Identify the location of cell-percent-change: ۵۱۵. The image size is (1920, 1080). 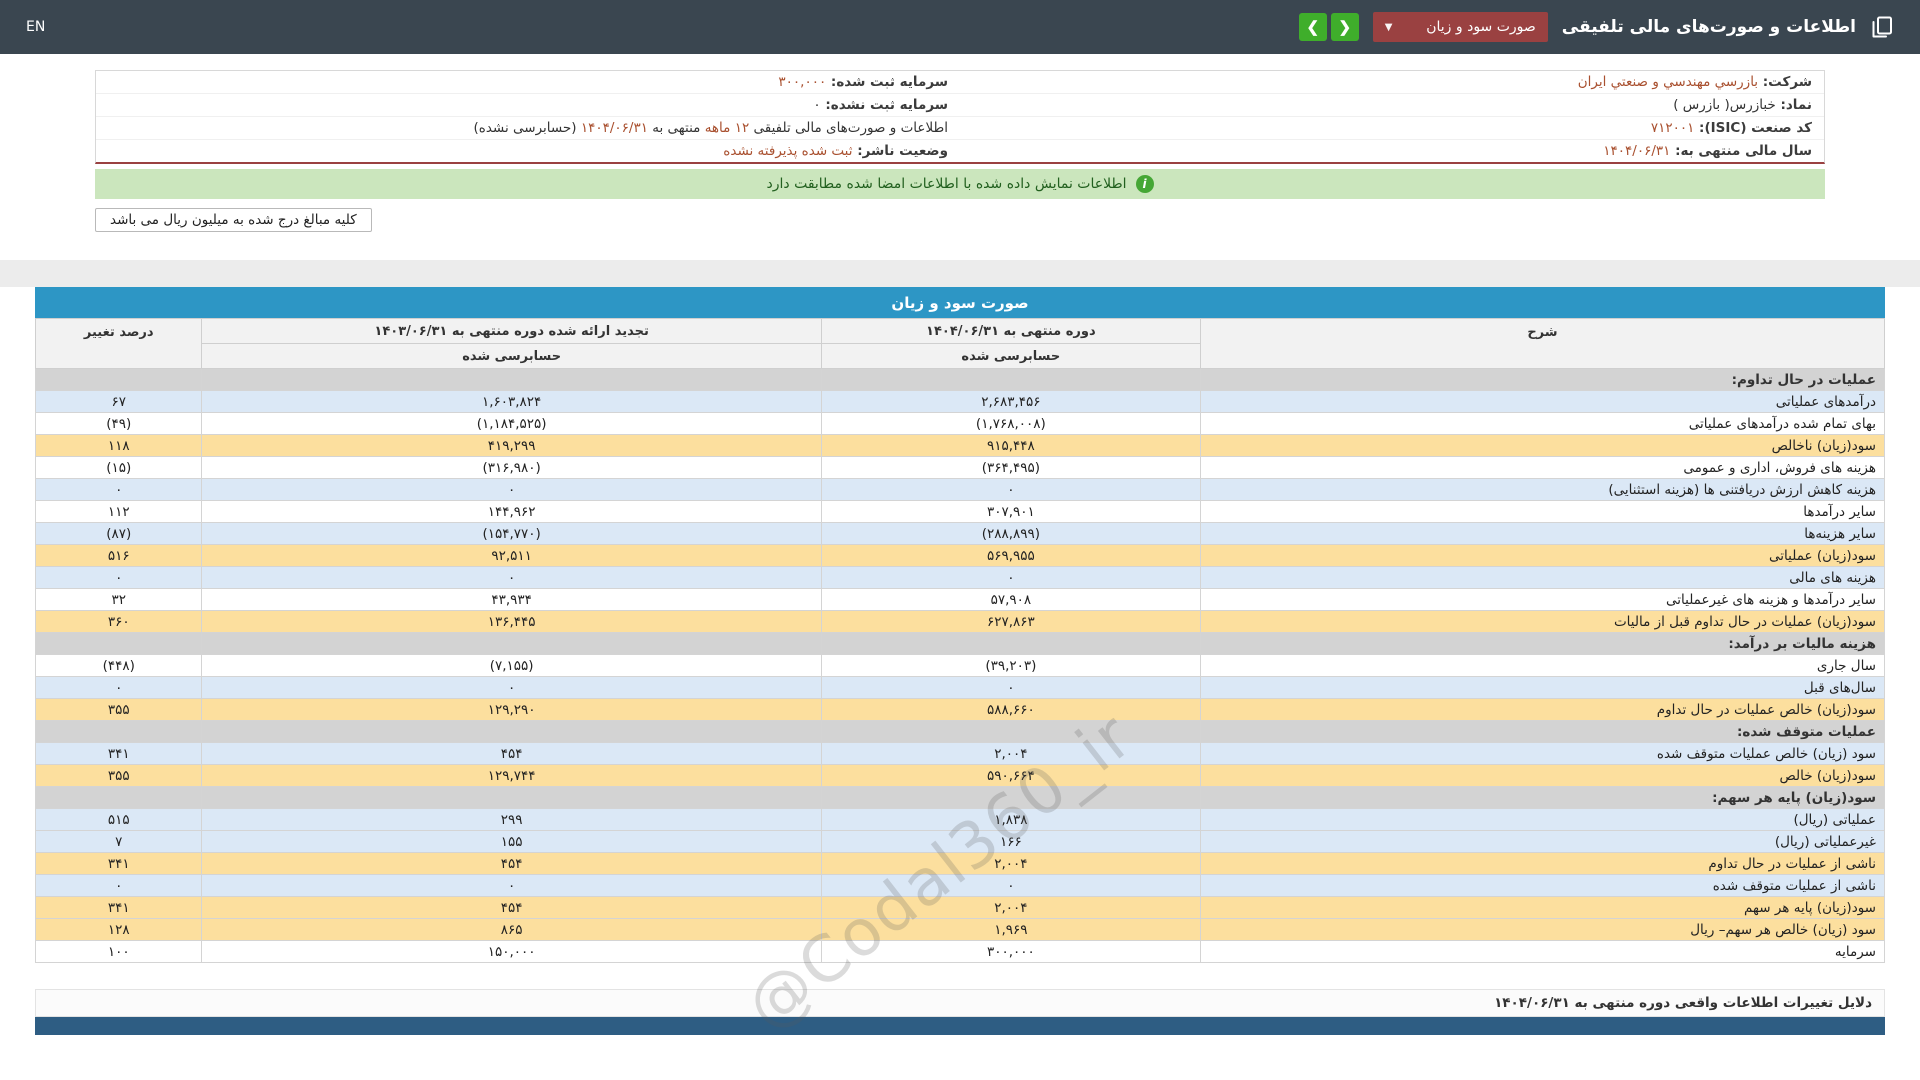
(118, 819).